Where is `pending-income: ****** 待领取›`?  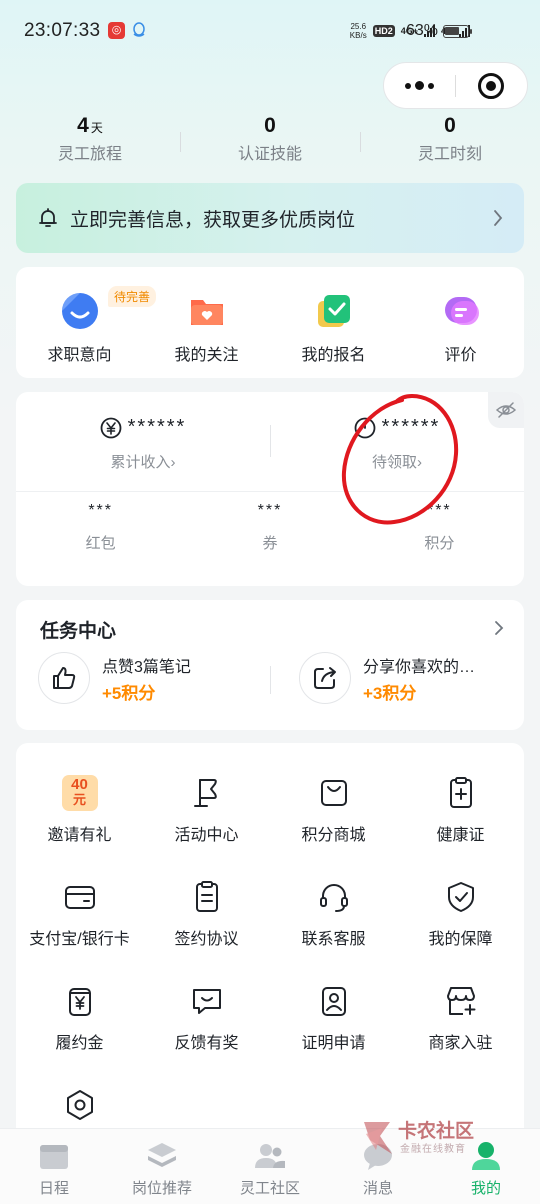
pending-income: ****** 待领取› is located at coordinates (397, 444).